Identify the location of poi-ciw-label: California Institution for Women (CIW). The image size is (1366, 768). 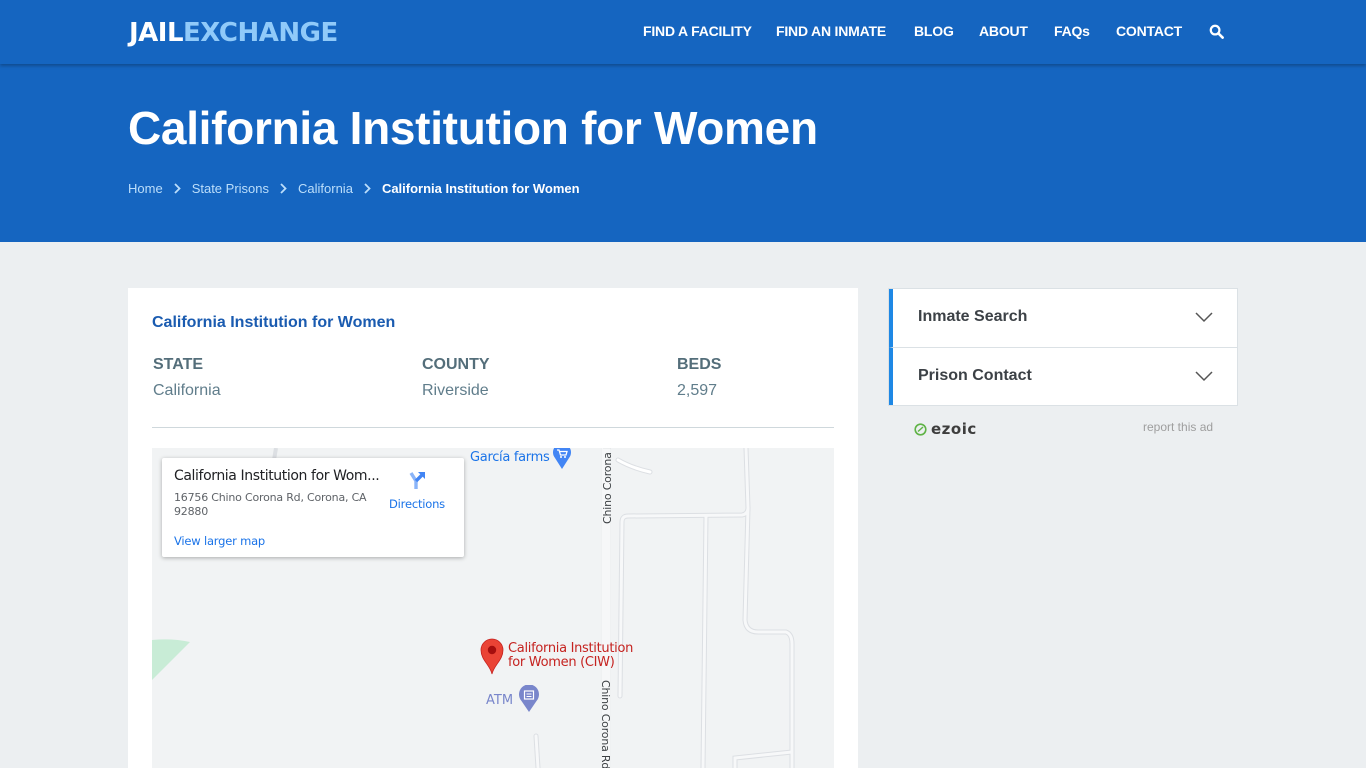
(570, 656).